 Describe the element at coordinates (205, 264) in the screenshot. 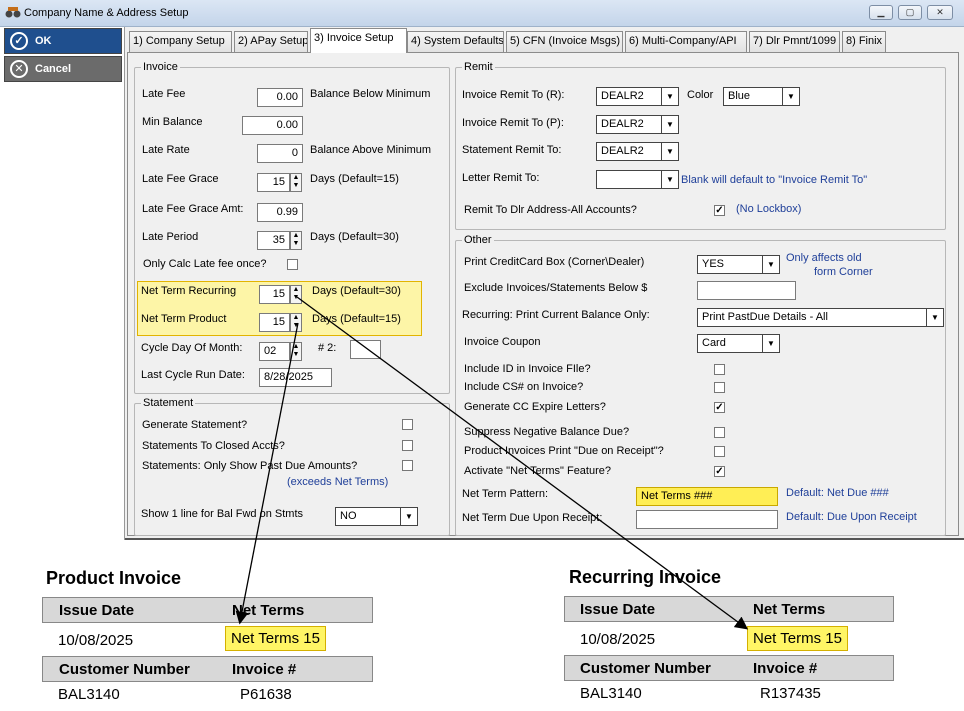

I see `calc-once-label: Only Calc Late fee once?` at that location.